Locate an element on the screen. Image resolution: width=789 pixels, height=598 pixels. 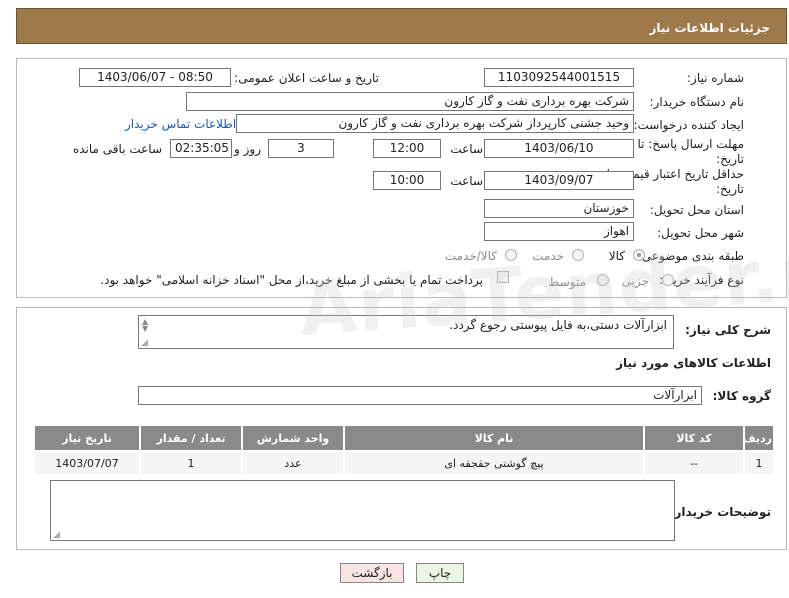
reply-deadline-label-line1: مهلت ارسال پاسخ: تا is located at coordinates (690, 144).